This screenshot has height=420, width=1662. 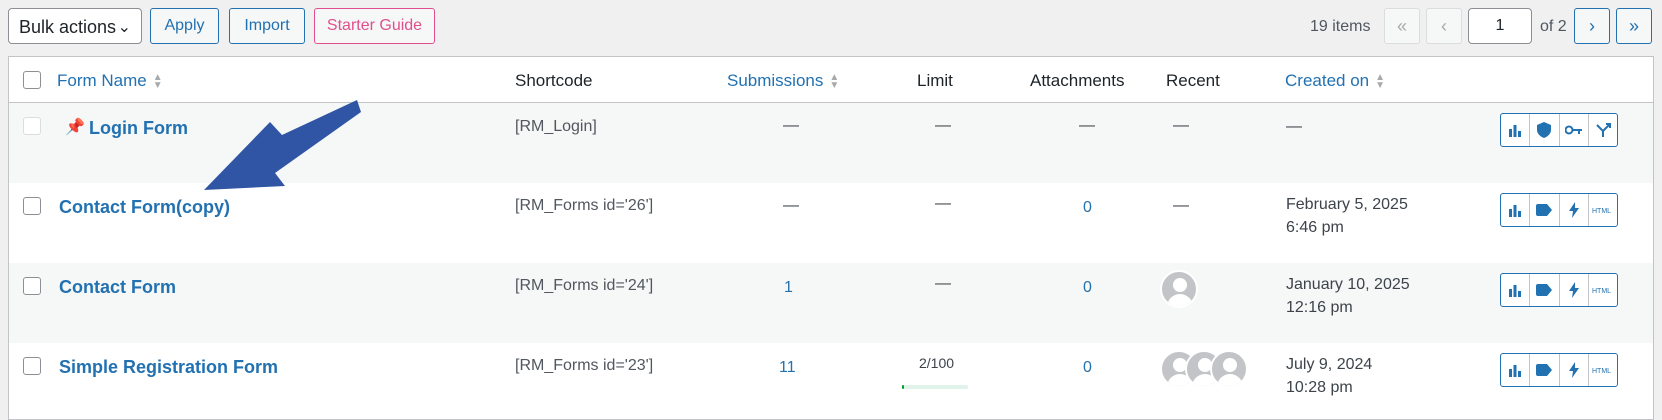 I want to click on submissions-value: 1, so click(x=788, y=288).